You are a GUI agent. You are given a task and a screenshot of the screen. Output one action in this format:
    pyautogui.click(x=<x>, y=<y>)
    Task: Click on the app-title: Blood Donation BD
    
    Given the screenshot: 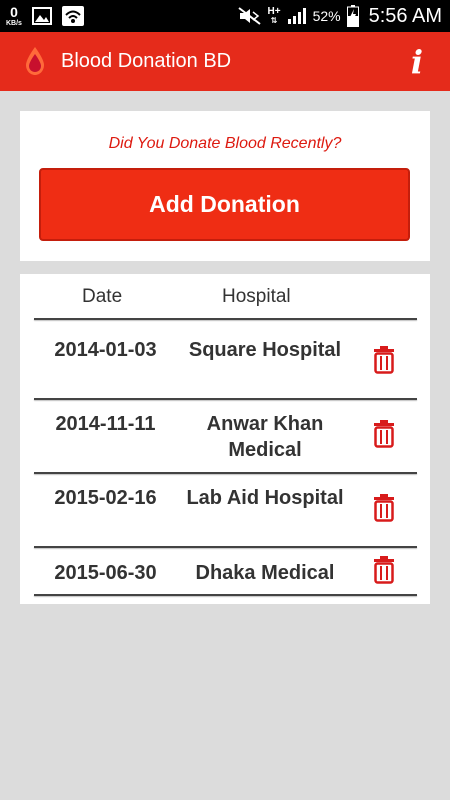 What is the action you would take?
    pyautogui.click(x=146, y=61)
    